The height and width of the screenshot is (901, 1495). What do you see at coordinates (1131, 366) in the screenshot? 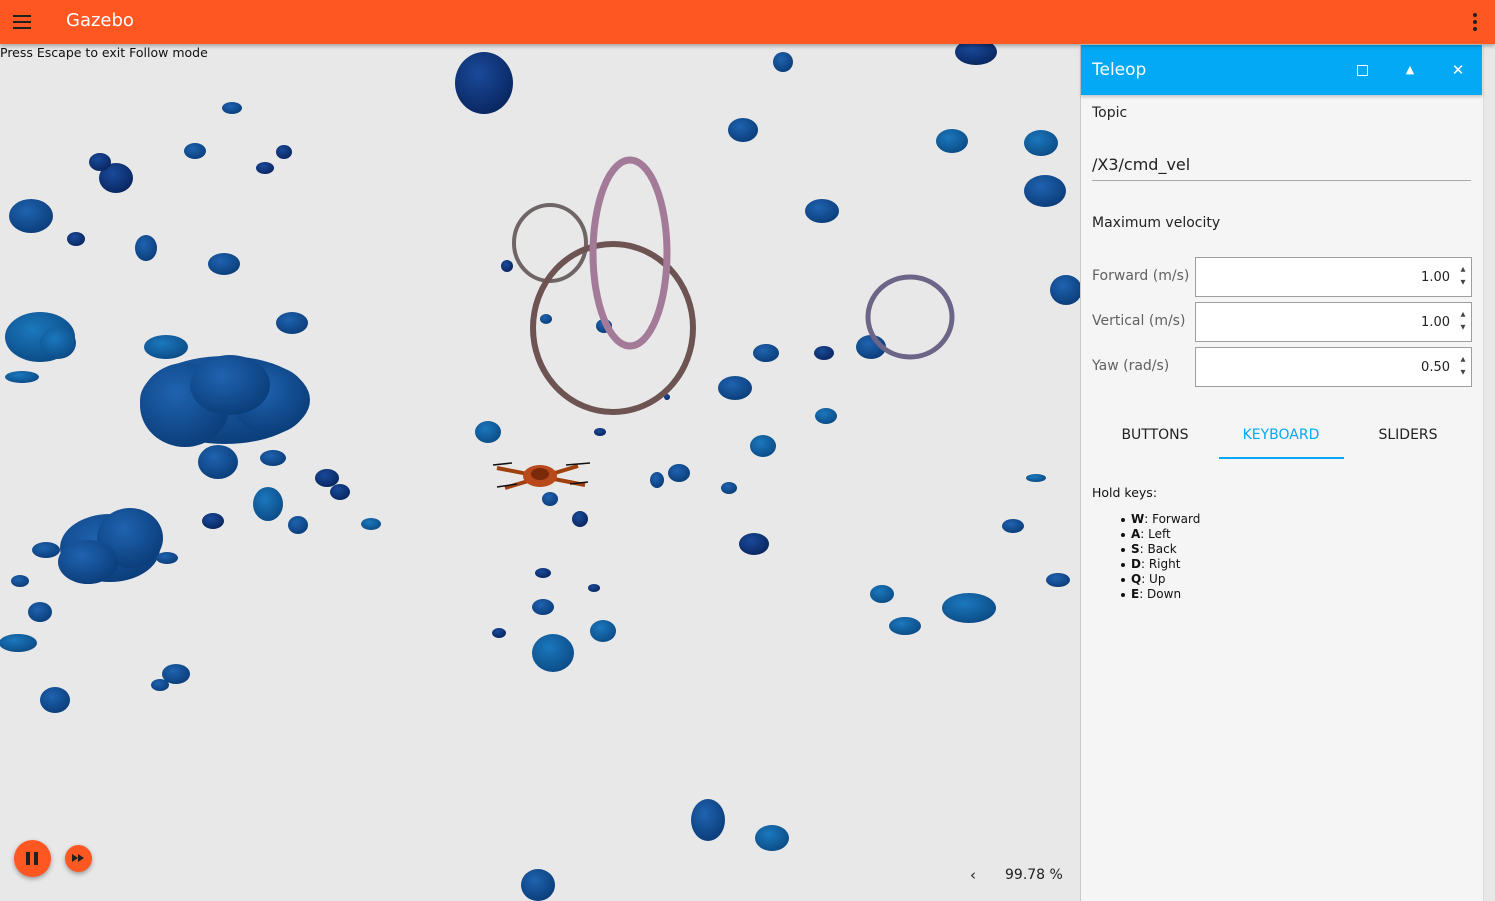
I see `yaw-velocity-label: Yaw (rad/s)` at bounding box center [1131, 366].